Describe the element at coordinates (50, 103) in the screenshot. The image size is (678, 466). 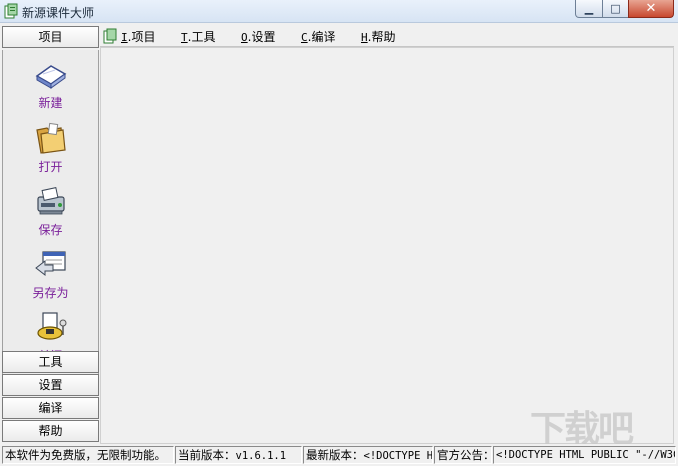
I see `tool-label: 新建` at that location.